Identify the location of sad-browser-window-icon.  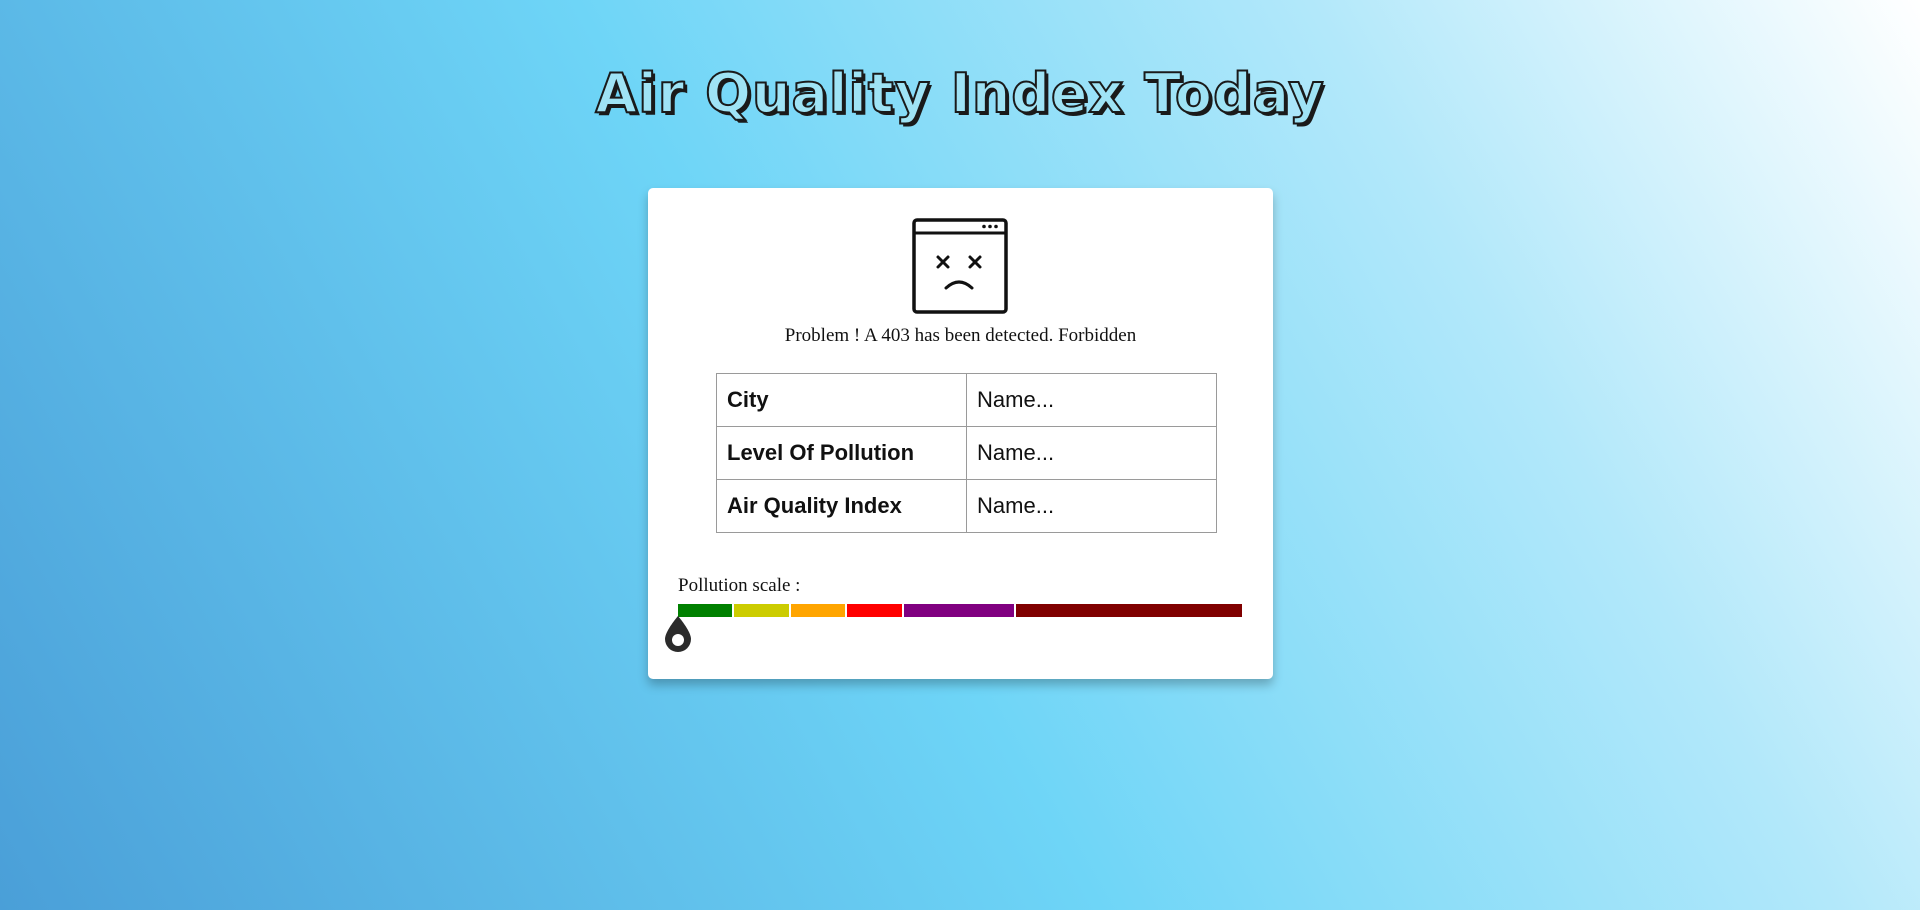
(960, 266).